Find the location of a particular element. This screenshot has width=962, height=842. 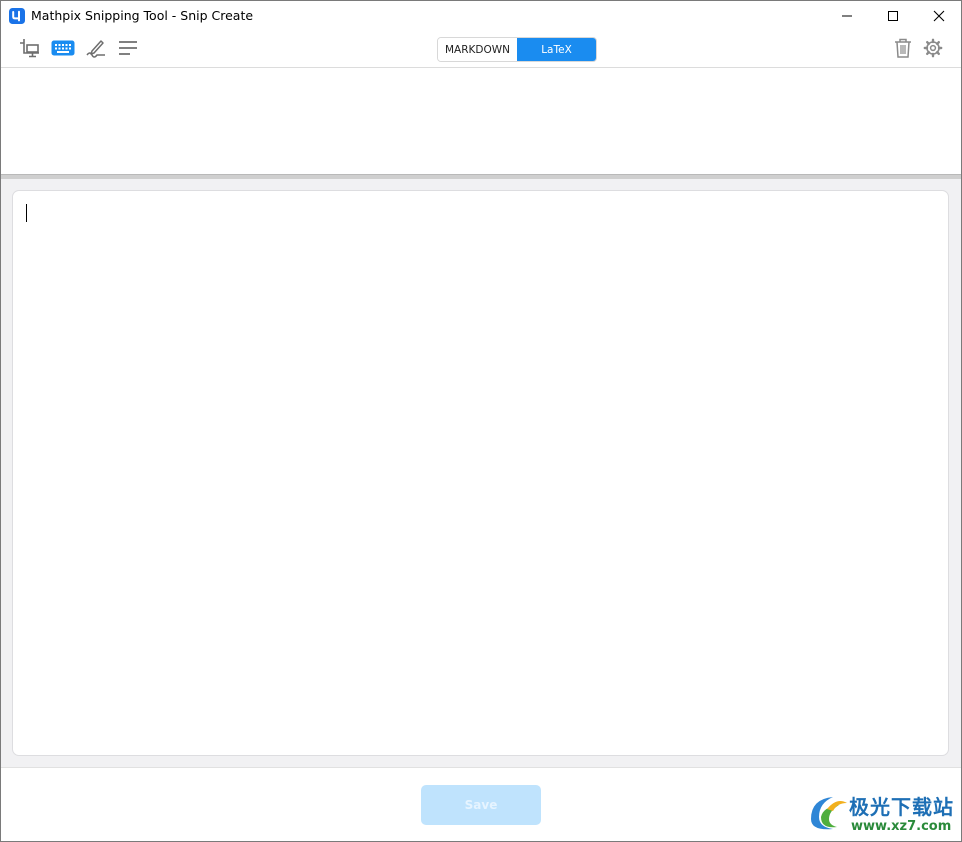

watermark-logo-icon is located at coordinates (829, 813).